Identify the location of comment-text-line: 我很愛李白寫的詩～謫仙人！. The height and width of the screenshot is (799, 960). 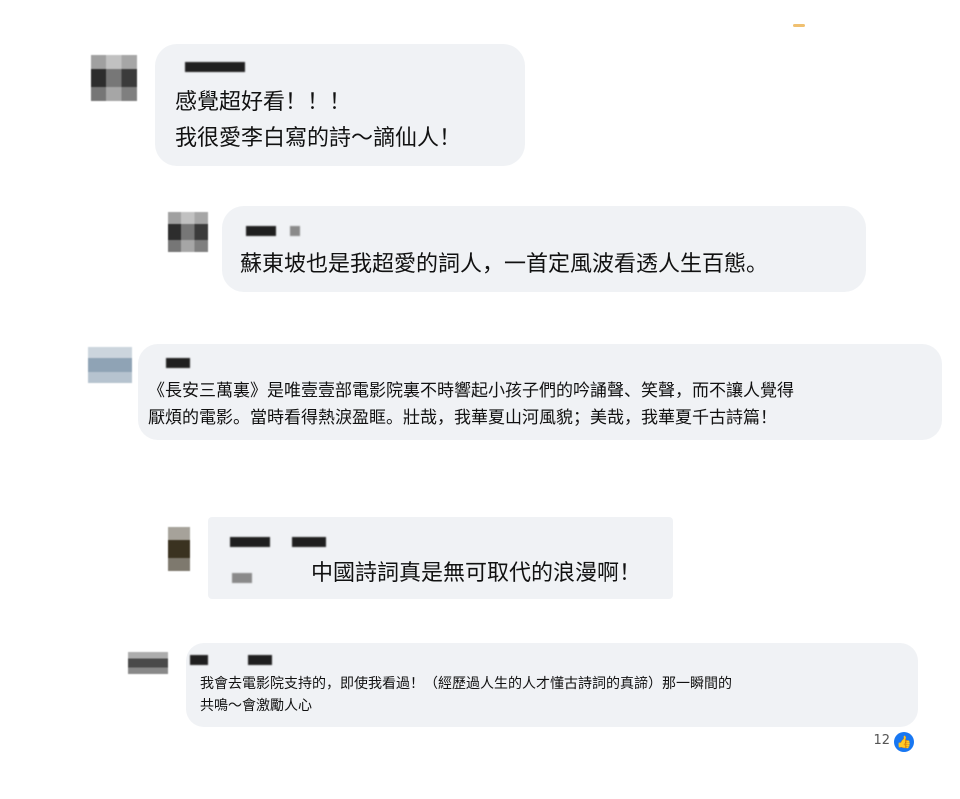
(318, 138).